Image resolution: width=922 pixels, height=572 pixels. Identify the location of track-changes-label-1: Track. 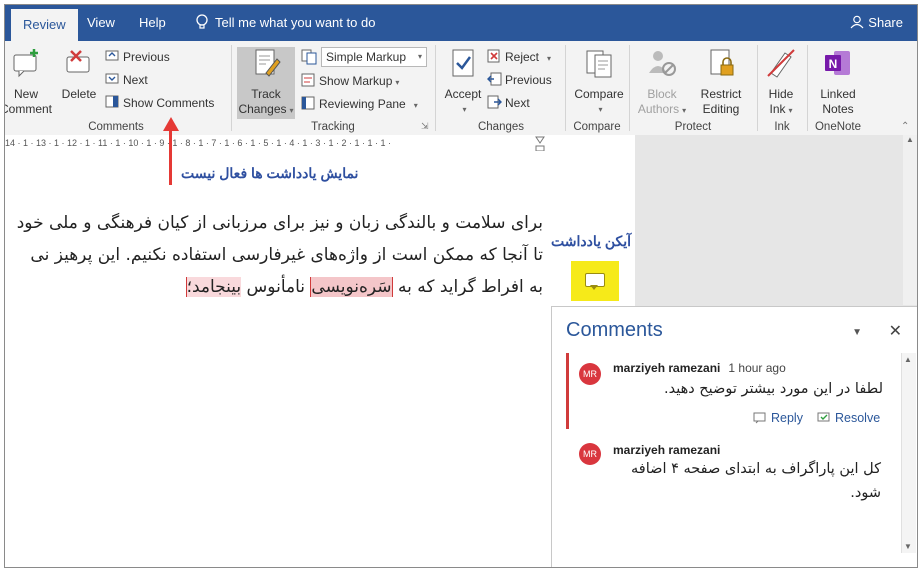
(266, 94).